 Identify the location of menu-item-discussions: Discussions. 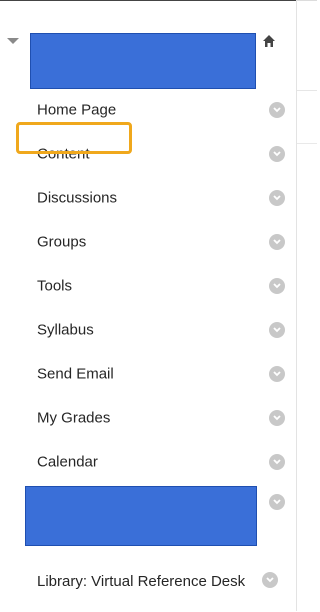
(148, 198).